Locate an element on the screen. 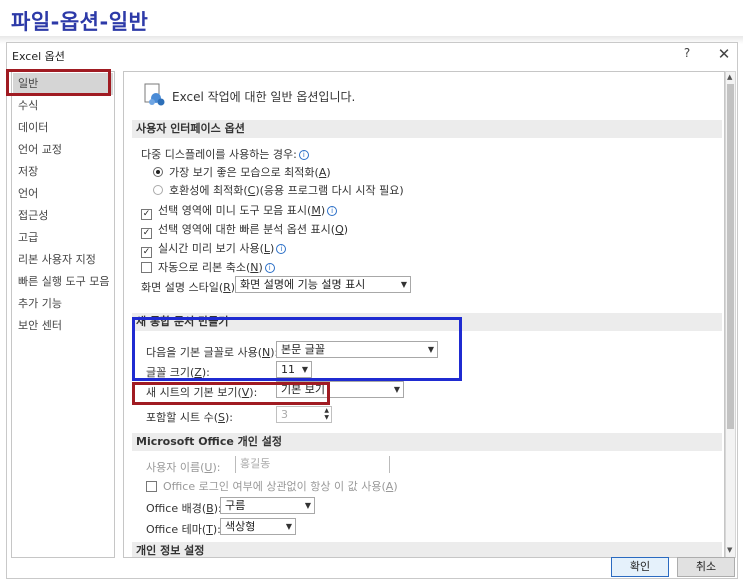  username-label: 사용자 이름(U): is located at coordinates (183, 467).